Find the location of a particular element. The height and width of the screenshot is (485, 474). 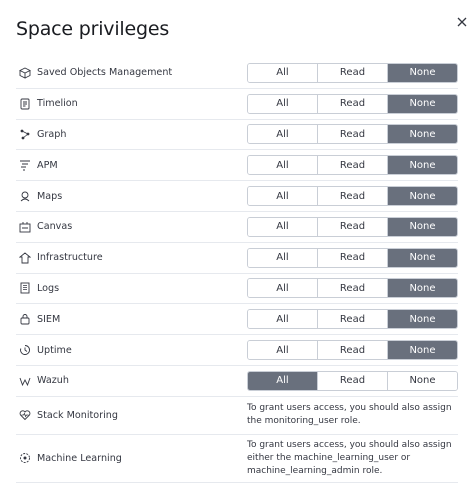

feature-label: Graph is located at coordinates (52, 134).